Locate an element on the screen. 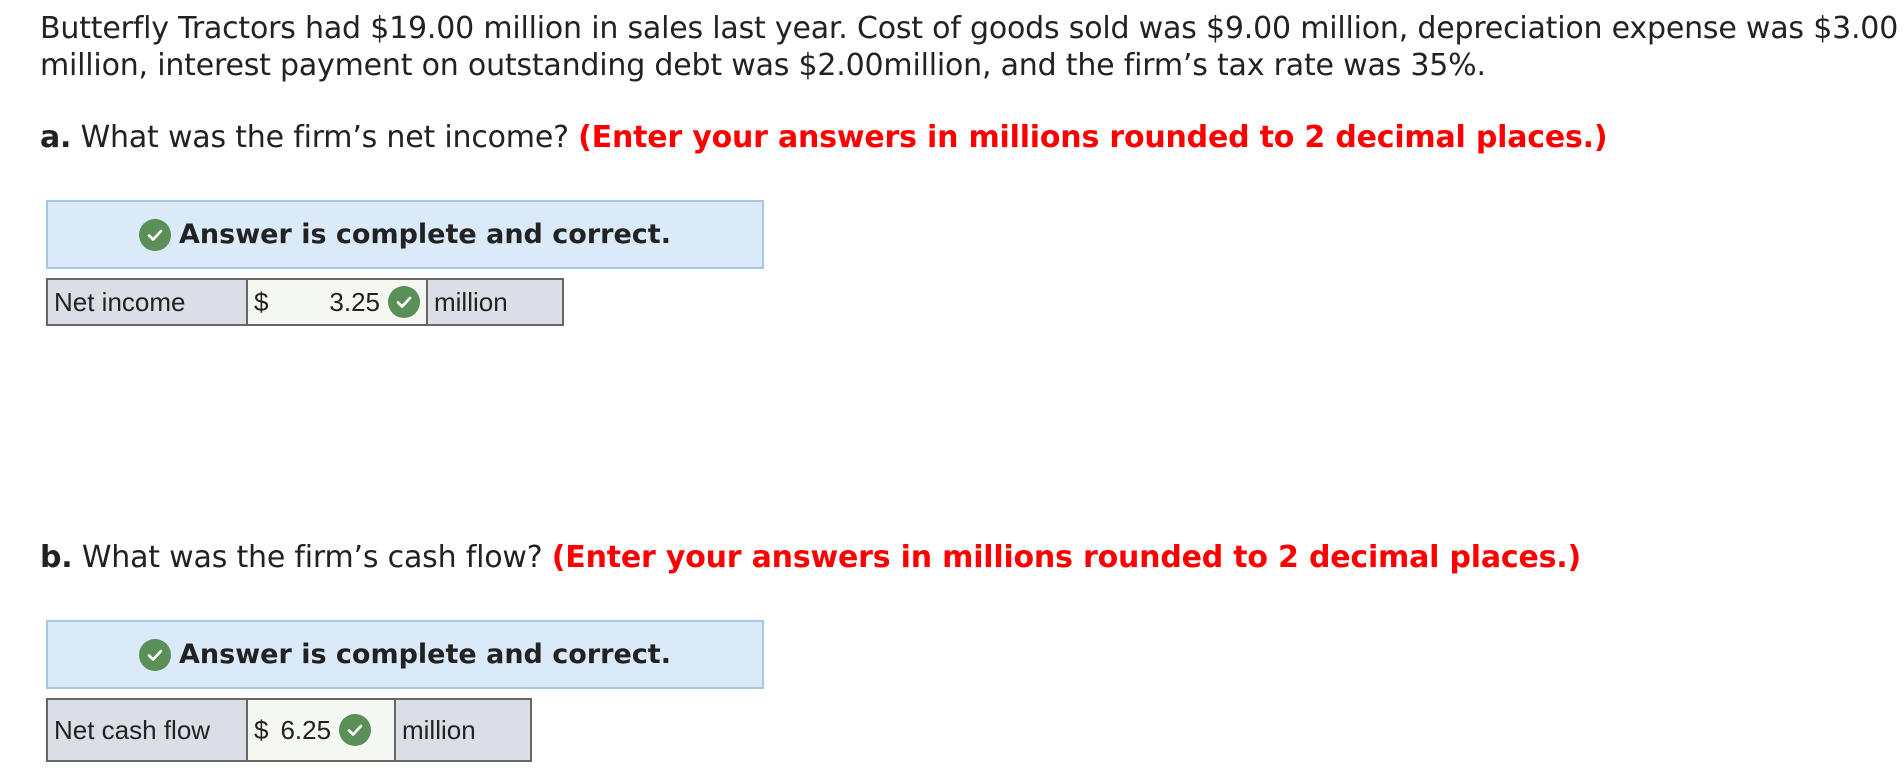 The image size is (1904, 784). net-cash-flow-answer-row: Net cash flow $ 6.25 million is located at coordinates (289, 730).